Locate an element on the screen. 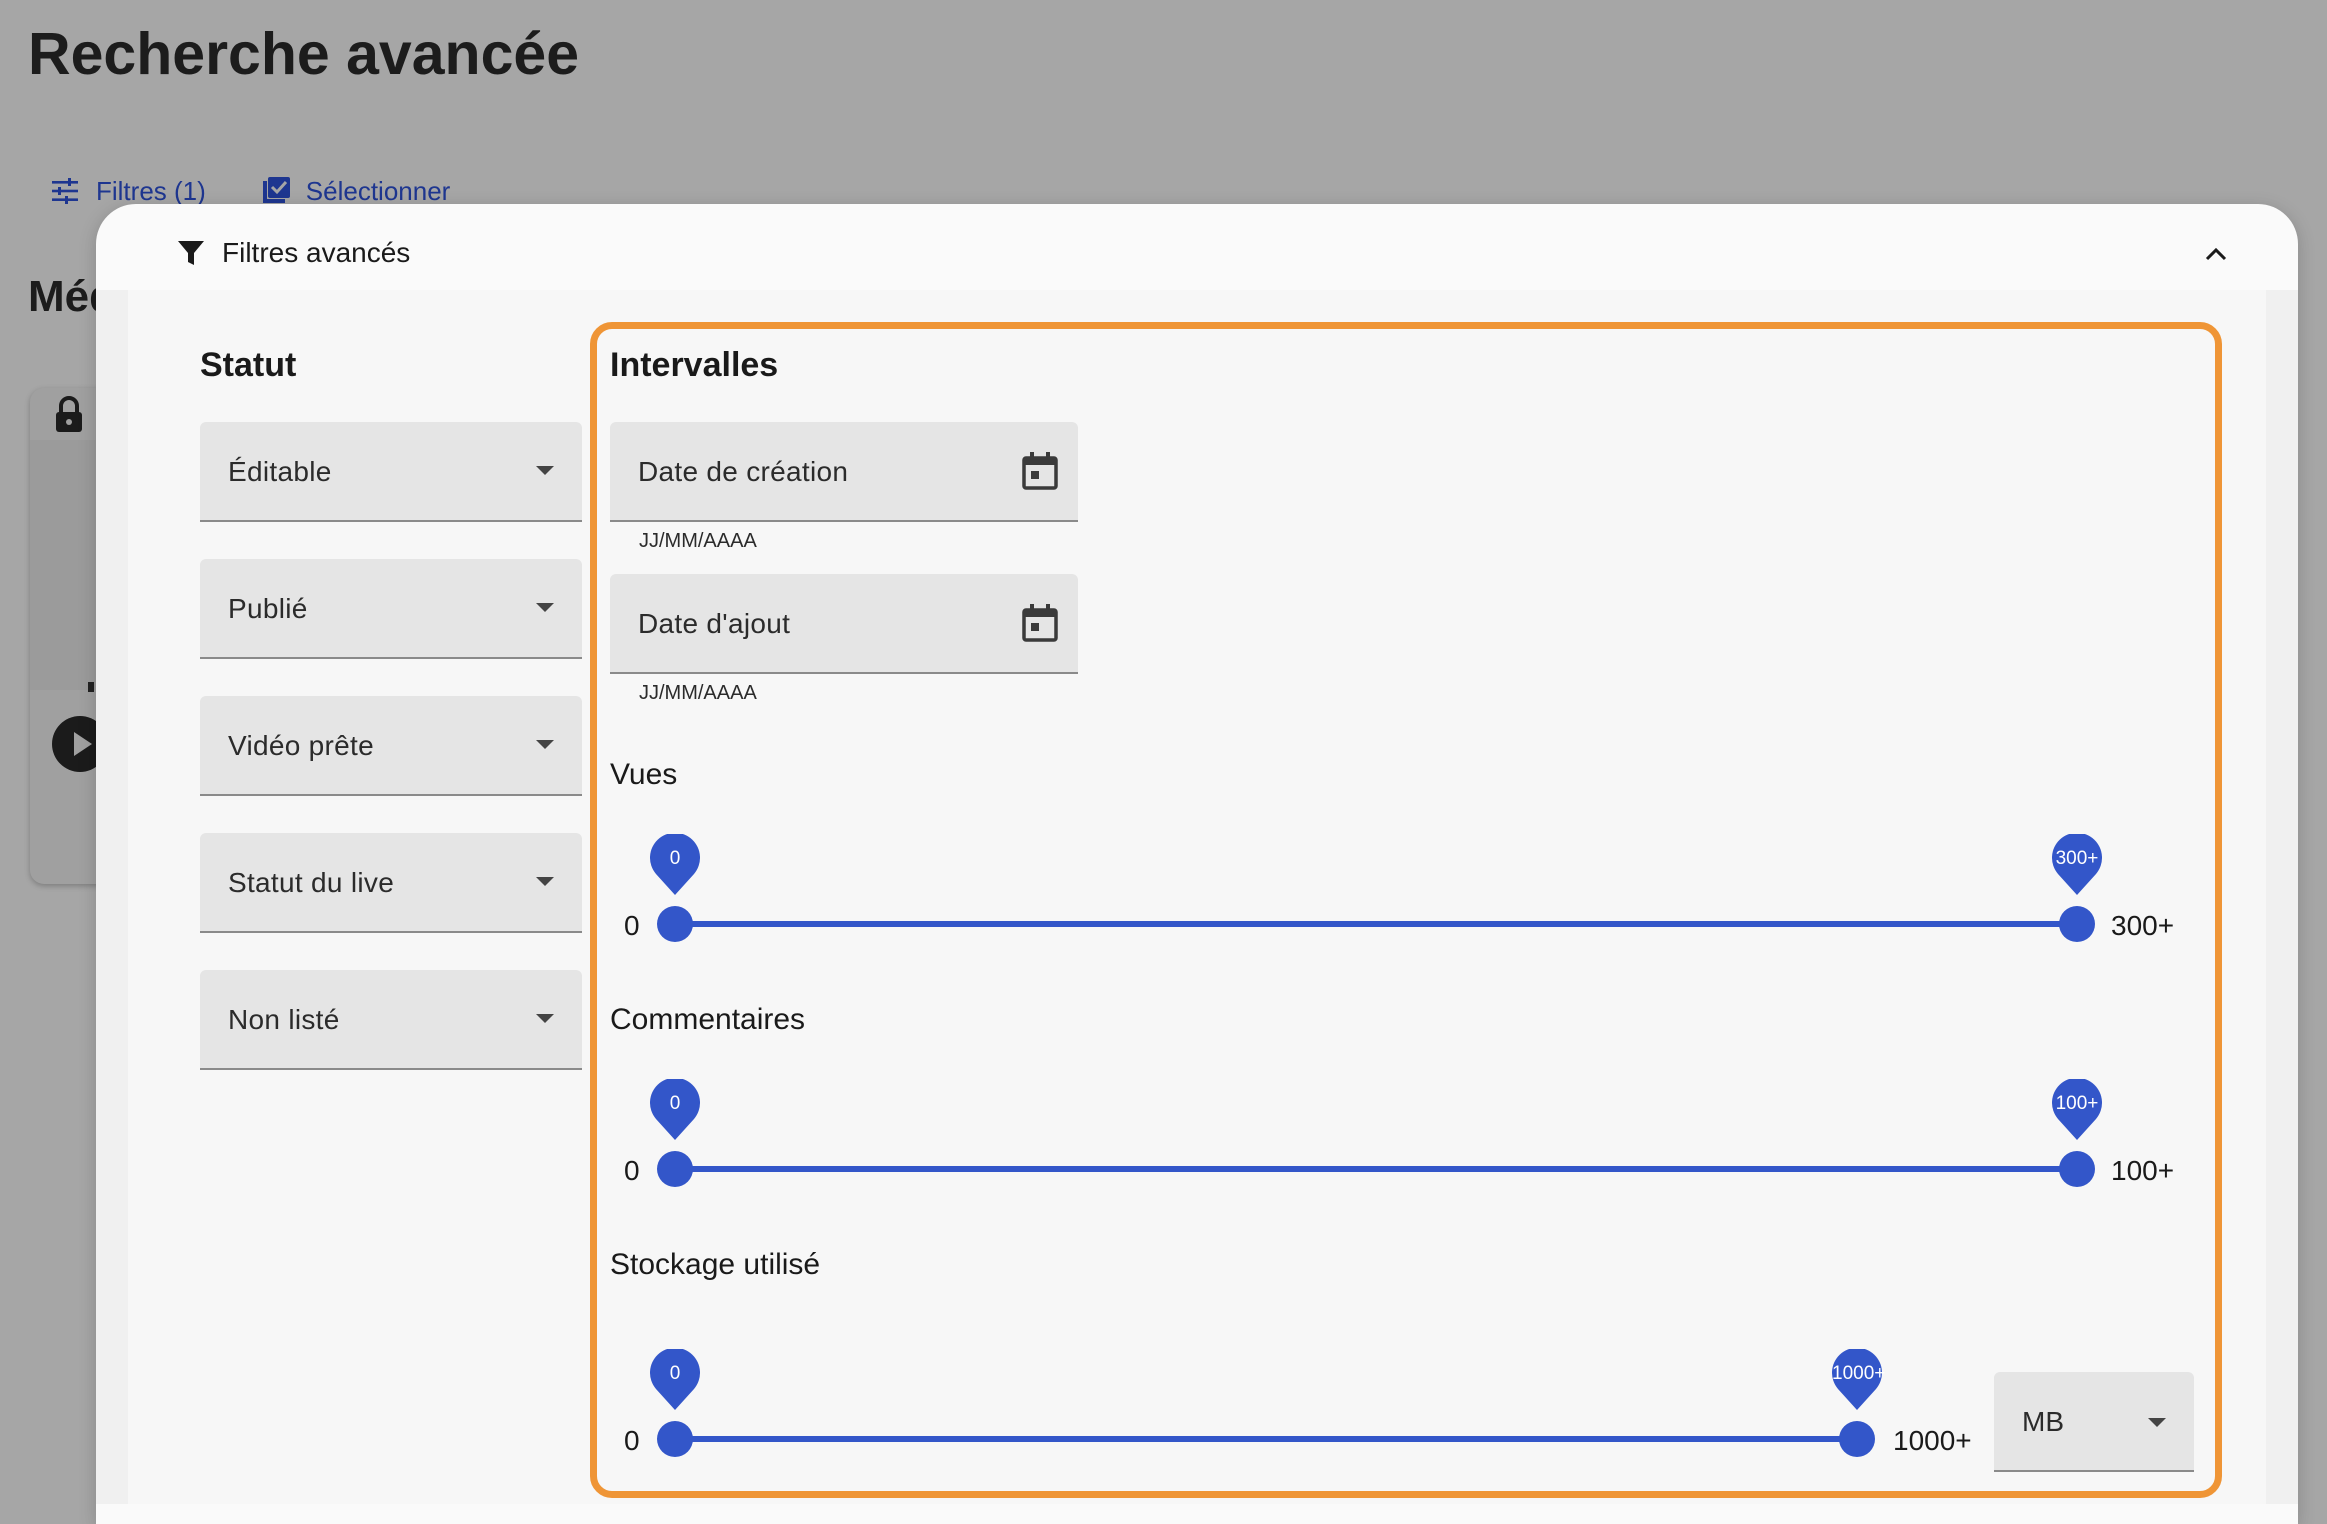 The image size is (2327, 1524). views-min-label: 0 is located at coordinates (632, 925).